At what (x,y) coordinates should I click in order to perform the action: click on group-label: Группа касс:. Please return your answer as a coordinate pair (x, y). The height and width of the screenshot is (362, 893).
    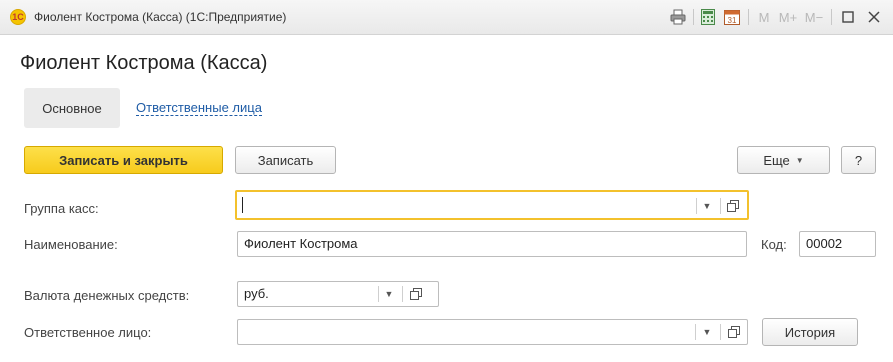
    Looking at the image, I should click on (61, 208).